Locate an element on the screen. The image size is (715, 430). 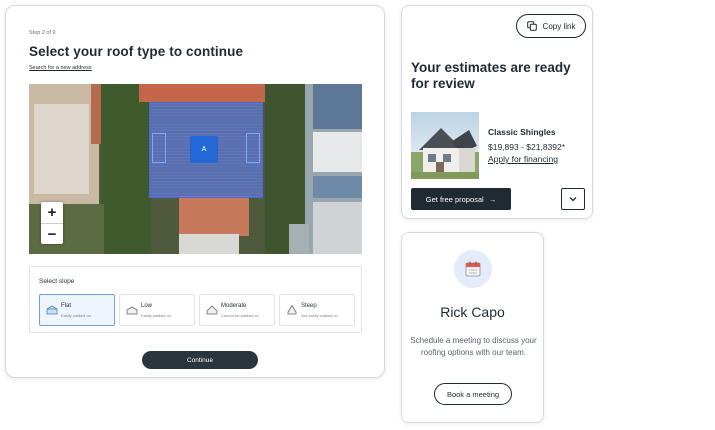
continue-button: Continue is located at coordinates (200, 360).